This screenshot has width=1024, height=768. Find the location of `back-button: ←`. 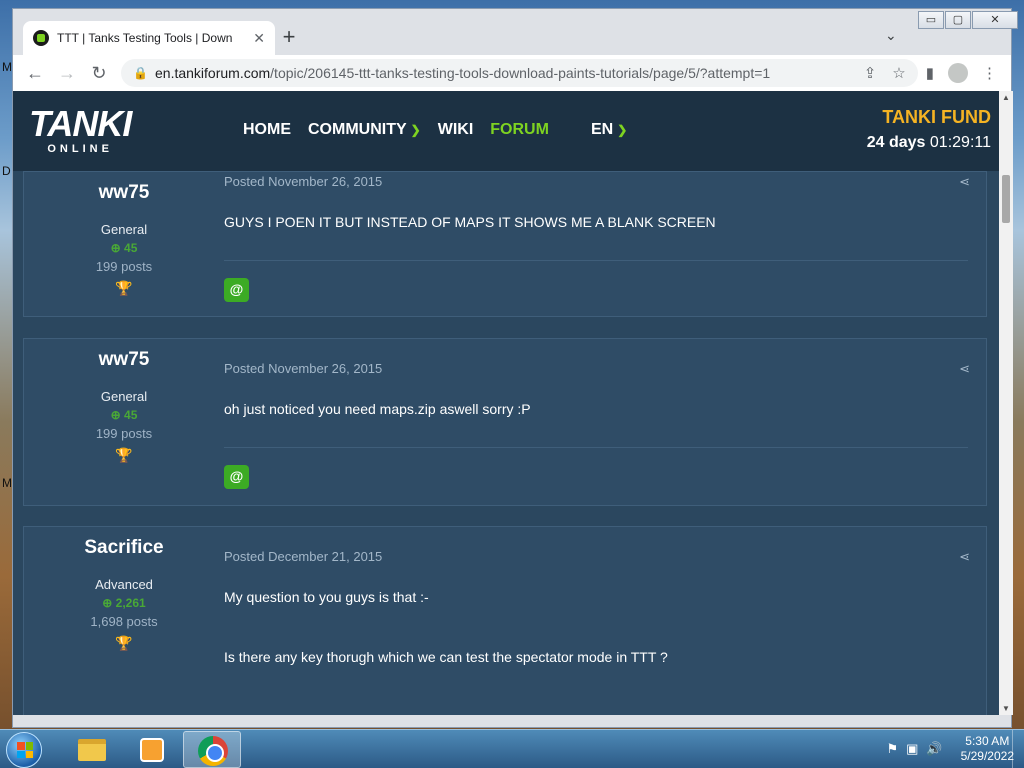

back-button: ← is located at coordinates (35, 73).